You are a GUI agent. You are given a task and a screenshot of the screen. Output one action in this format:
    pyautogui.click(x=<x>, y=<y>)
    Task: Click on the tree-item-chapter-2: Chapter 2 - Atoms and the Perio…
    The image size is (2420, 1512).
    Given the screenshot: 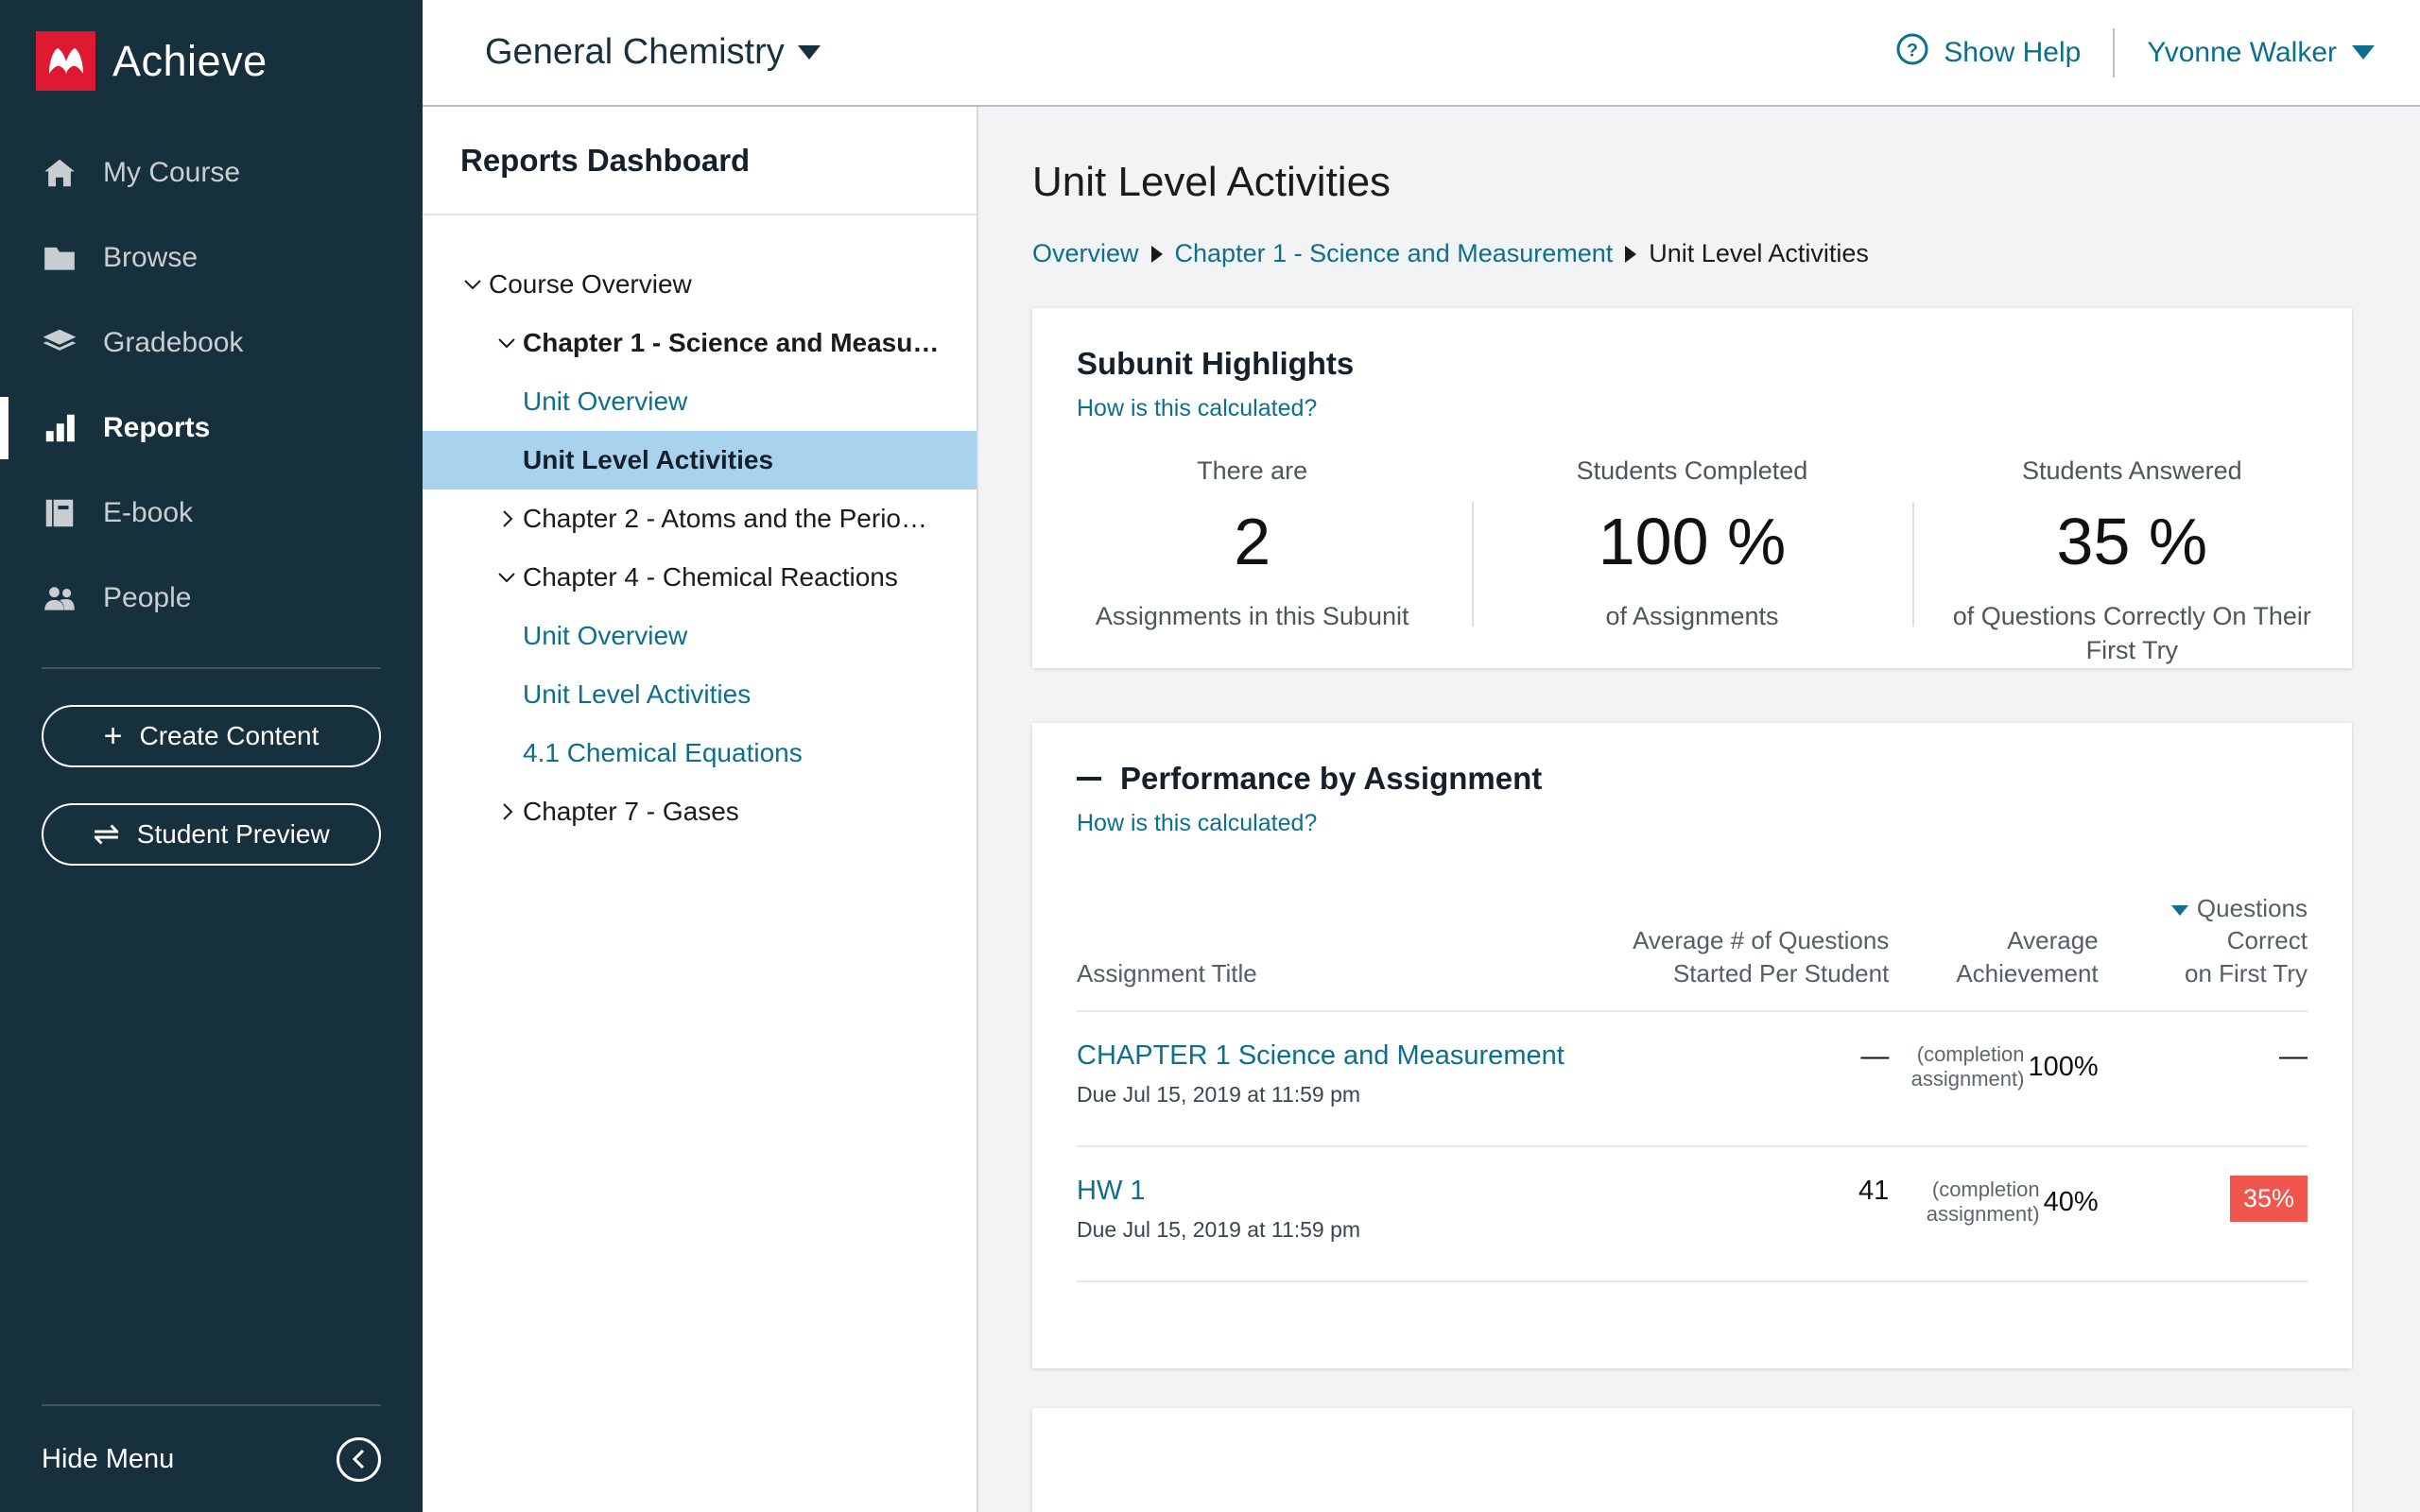 What is the action you would take?
    pyautogui.click(x=700, y=519)
    